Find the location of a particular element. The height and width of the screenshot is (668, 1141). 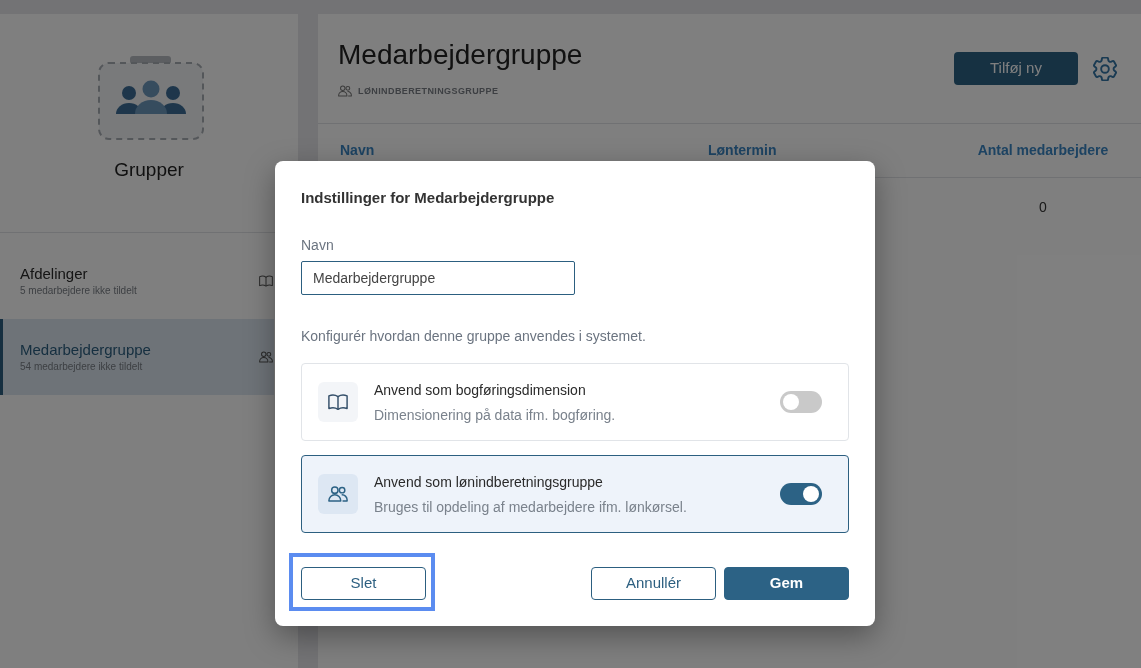

column-header: Antal medarbejdere is located at coordinates (1043, 150).